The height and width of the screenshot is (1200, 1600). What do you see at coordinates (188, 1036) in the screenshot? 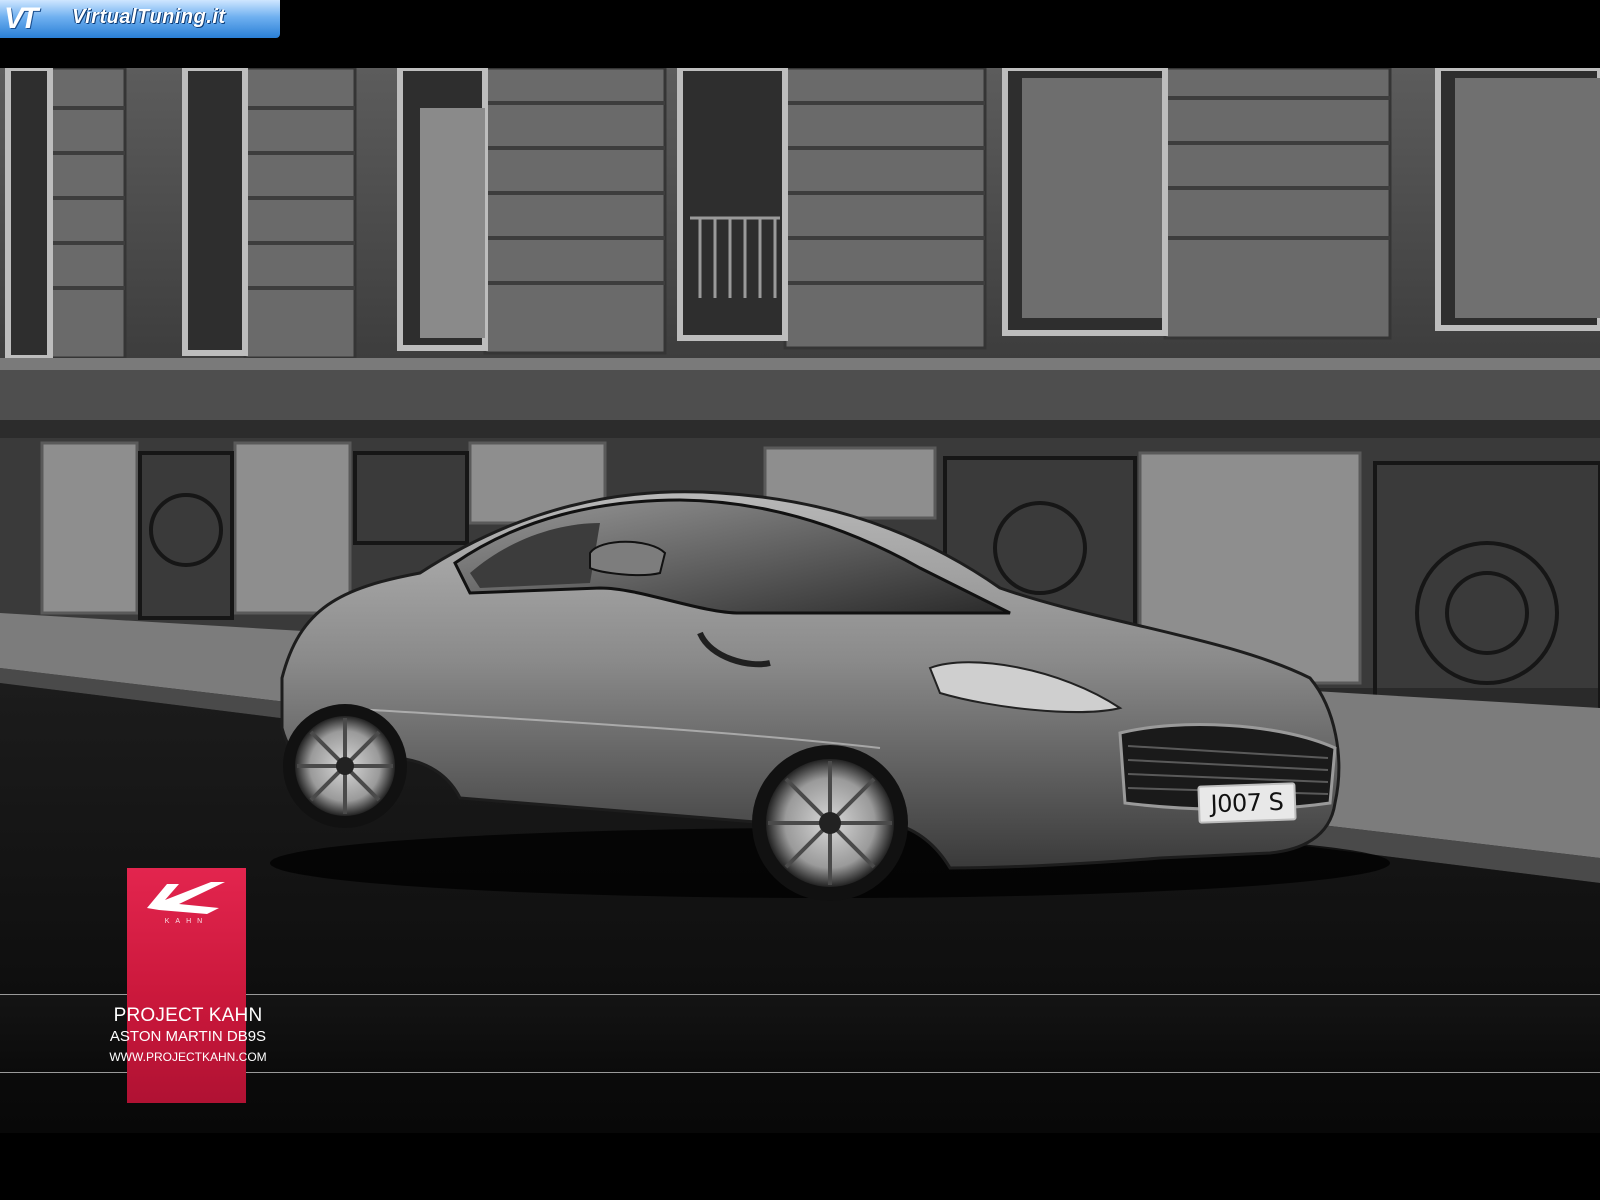
I see `caption-model: ASTON MARTIN DB9S` at bounding box center [188, 1036].